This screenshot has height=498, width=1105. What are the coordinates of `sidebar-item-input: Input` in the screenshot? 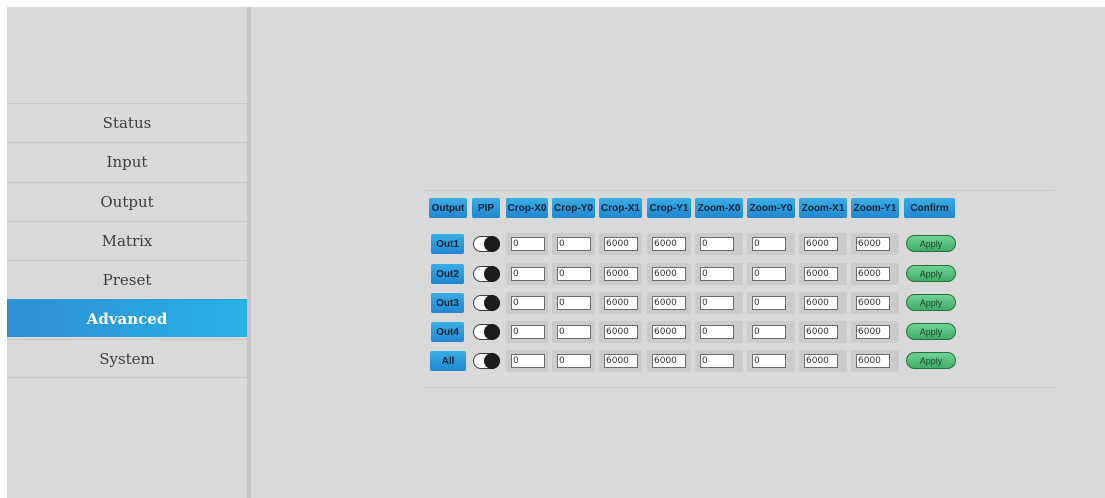 It's located at (127, 161).